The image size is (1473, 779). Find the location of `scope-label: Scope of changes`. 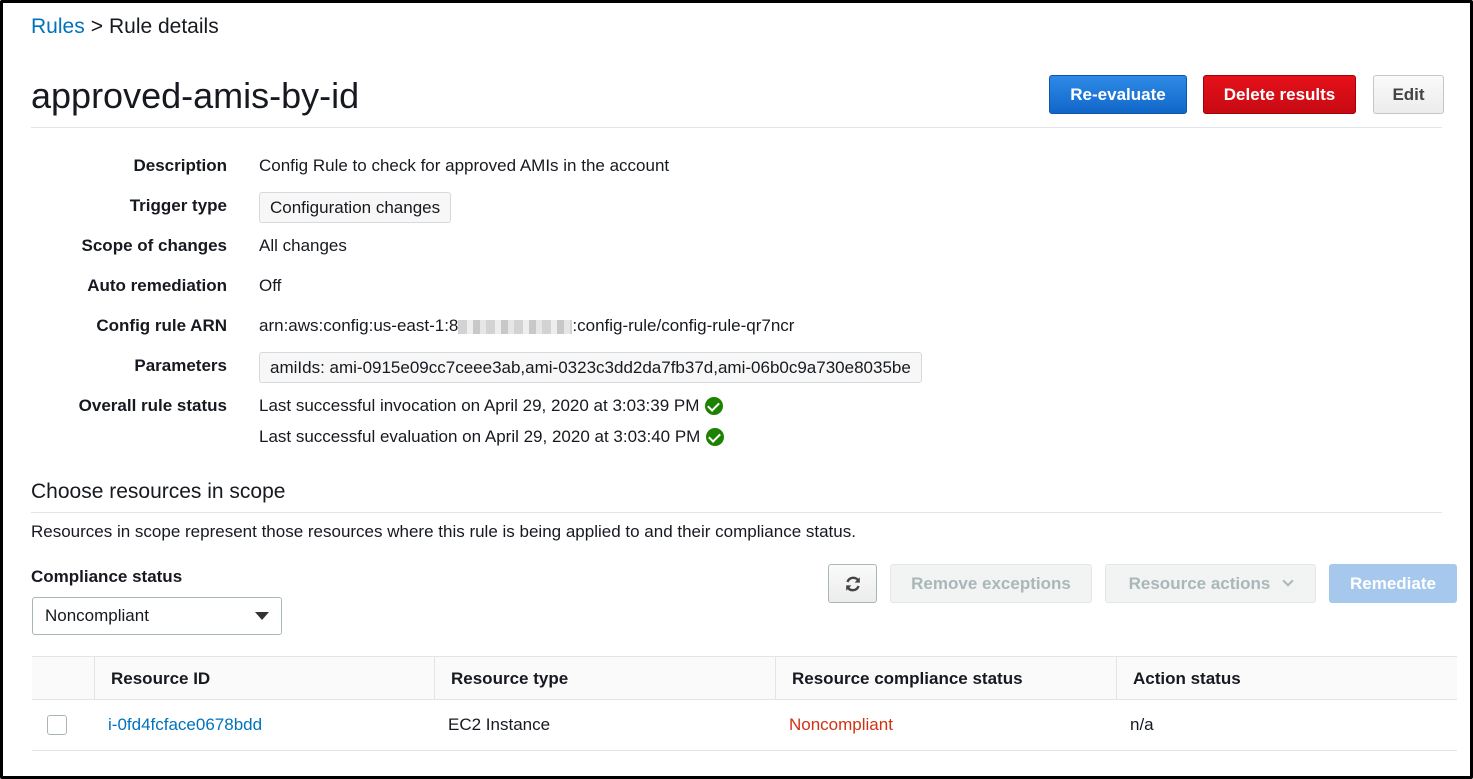

scope-label: Scope of changes is located at coordinates (154, 245).